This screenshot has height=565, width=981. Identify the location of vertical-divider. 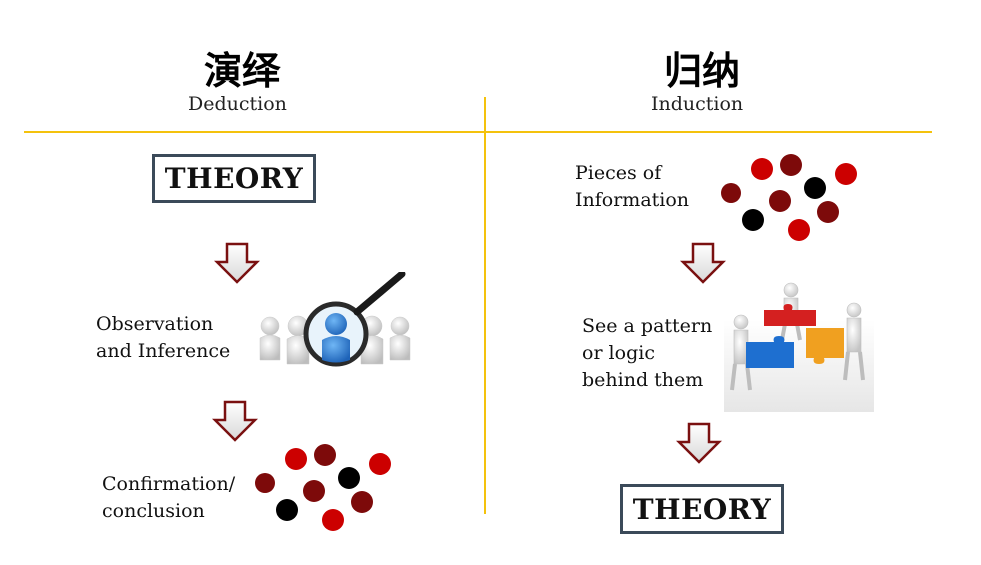
(485, 305).